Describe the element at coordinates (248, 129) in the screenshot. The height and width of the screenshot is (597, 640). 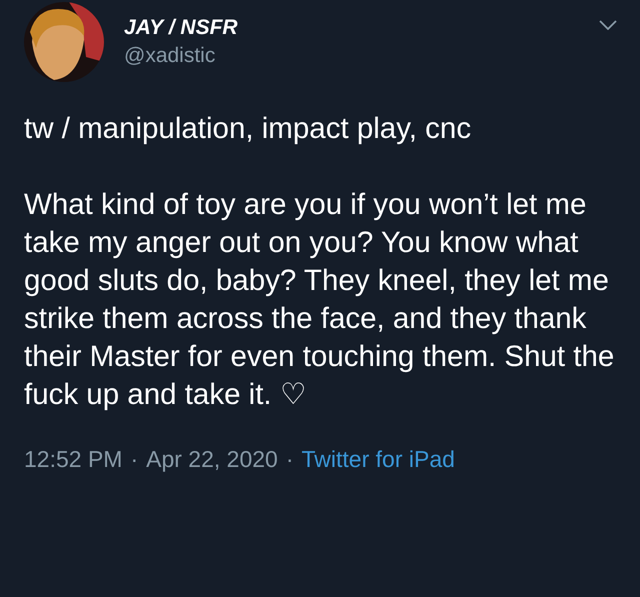
I see `content-warning: tw / manipulation, impact play, cnc` at that location.